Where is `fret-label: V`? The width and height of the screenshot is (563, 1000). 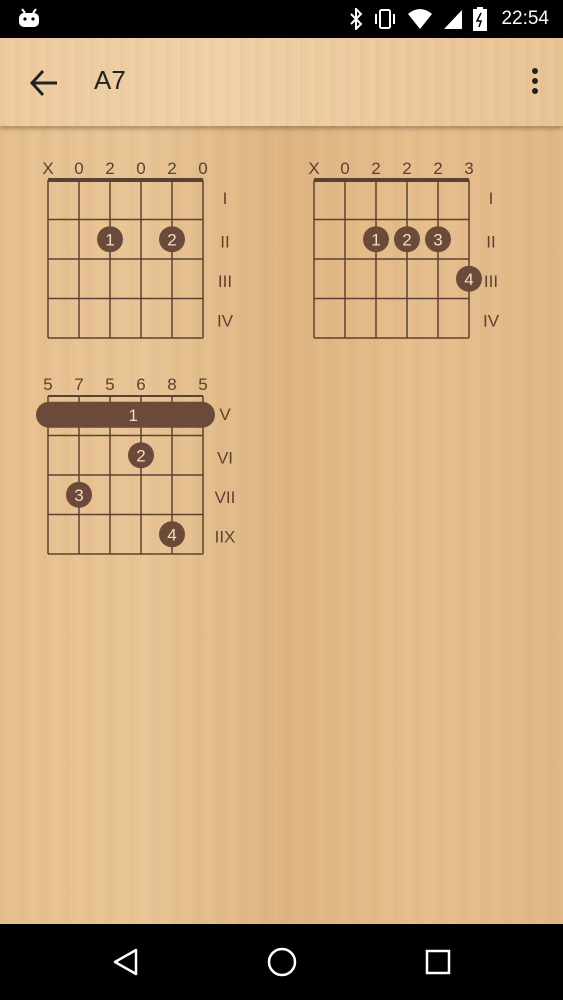 fret-label: V is located at coordinates (225, 414).